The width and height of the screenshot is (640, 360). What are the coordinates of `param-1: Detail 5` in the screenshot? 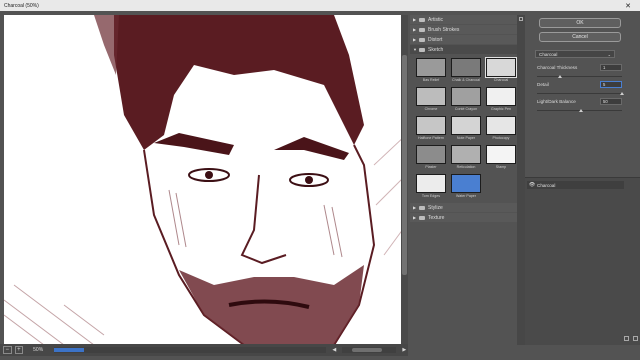 It's located at (580, 88).